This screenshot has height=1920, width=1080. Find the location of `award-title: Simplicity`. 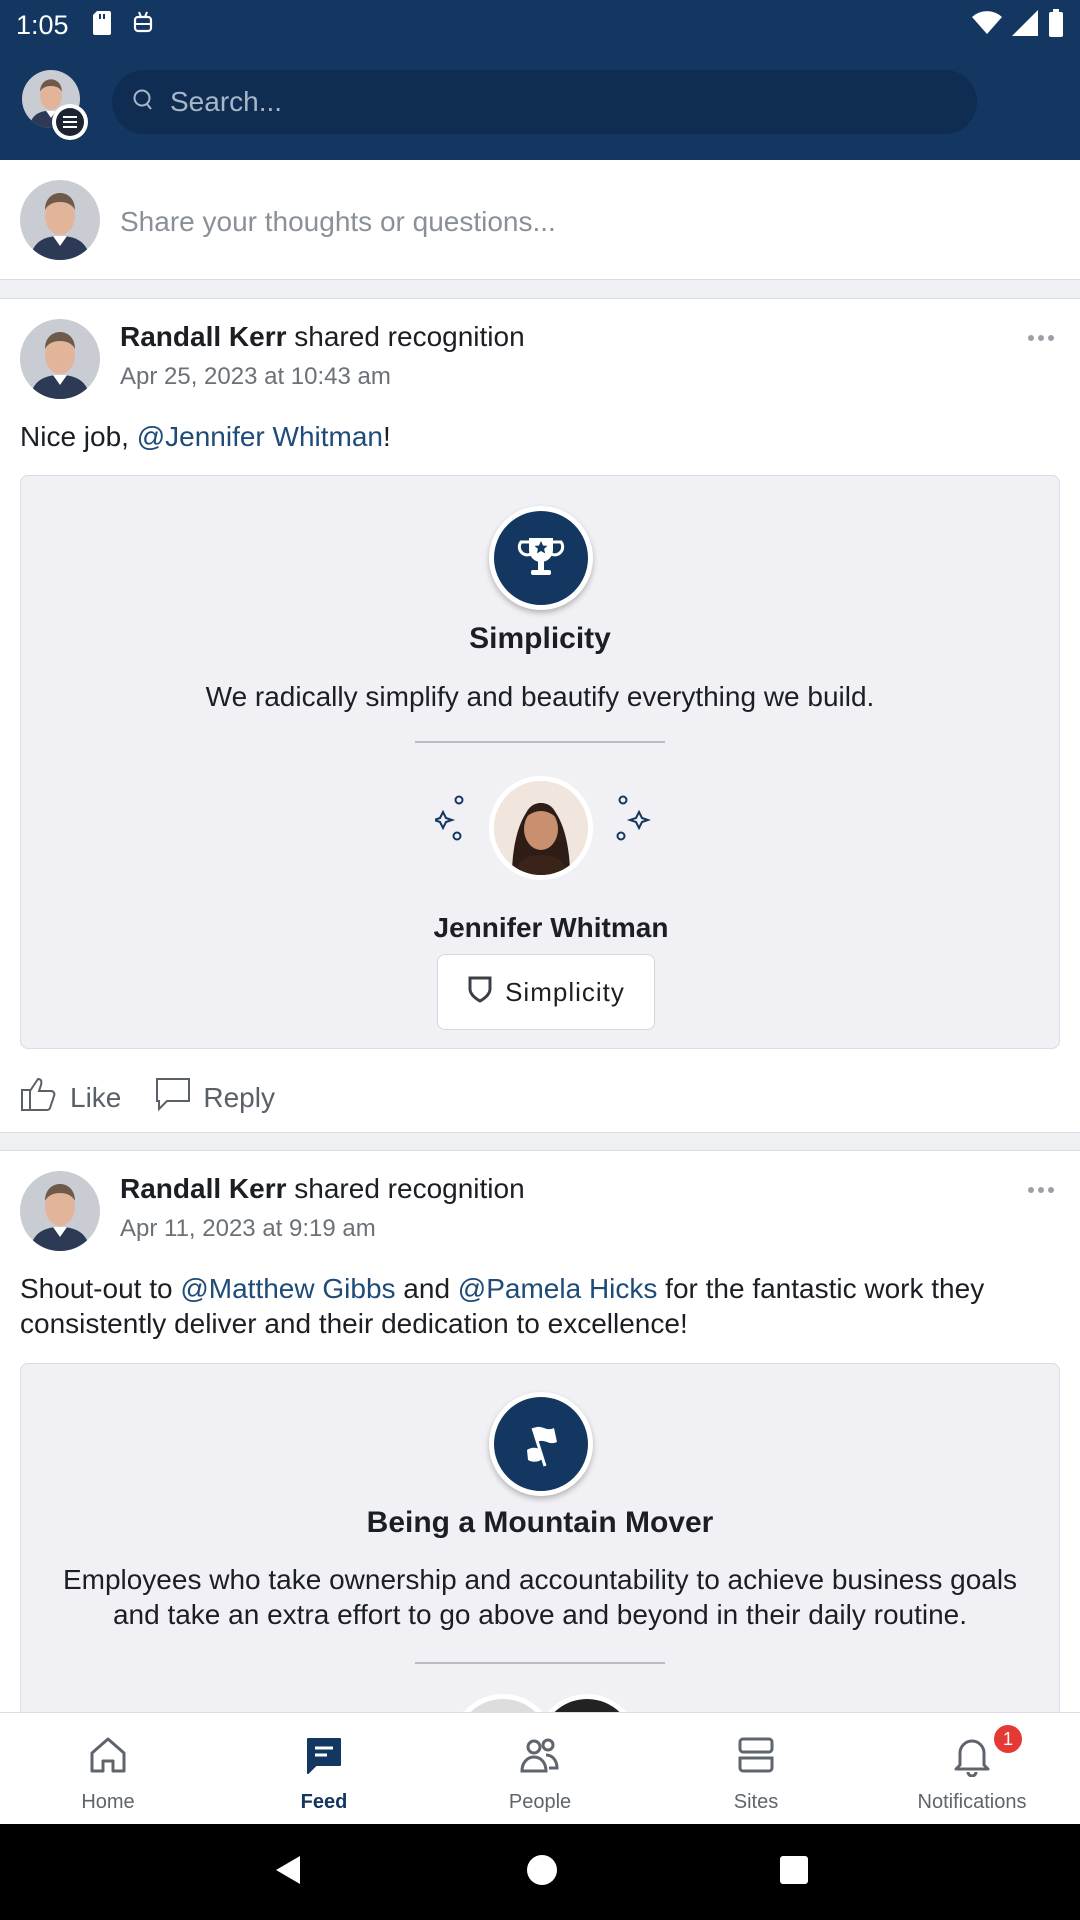

award-title: Simplicity is located at coordinates (540, 638).